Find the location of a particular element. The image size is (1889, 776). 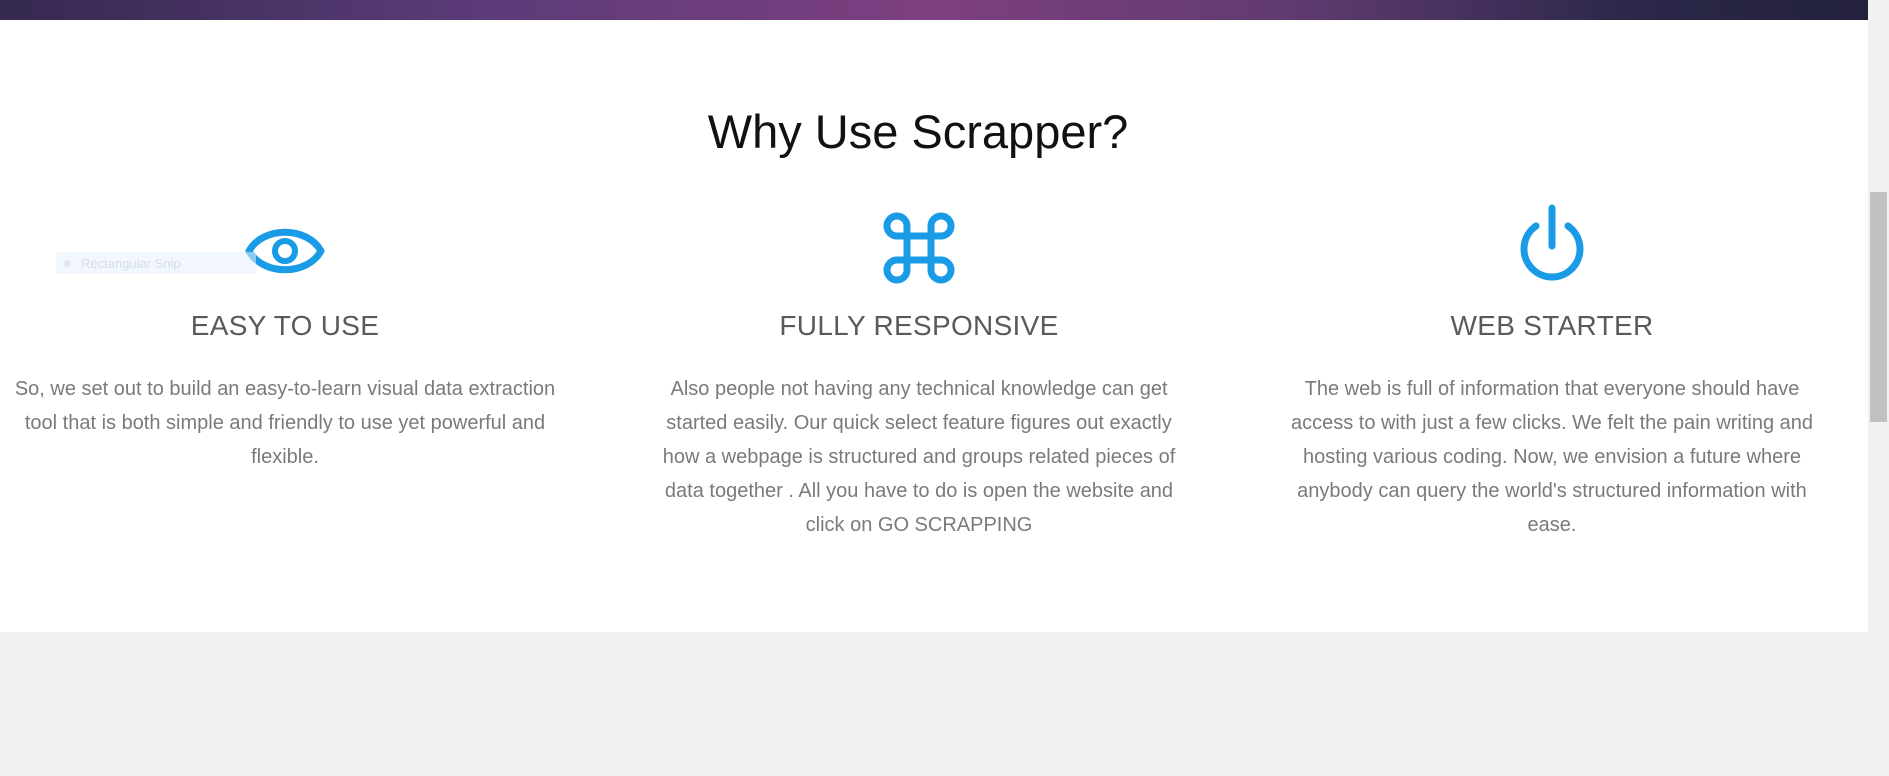

section-title: Why Use Scrapper? is located at coordinates (918, 131).